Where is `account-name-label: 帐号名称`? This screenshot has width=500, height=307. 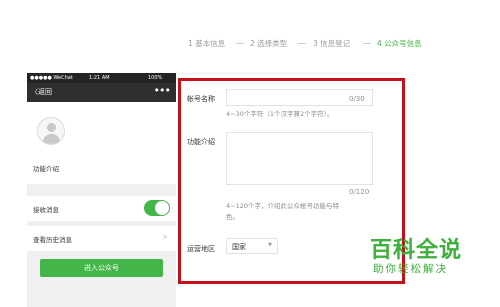 account-name-label: 帐号名称 is located at coordinates (201, 99).